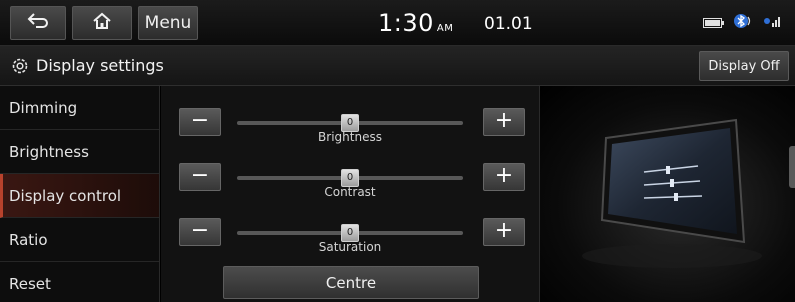 This screenshot has height=302, width=795. What do you see at coordinates (504, 177) in the screenshot?
I see `contrast-plus-button: +` at bounding box center [504, 177].